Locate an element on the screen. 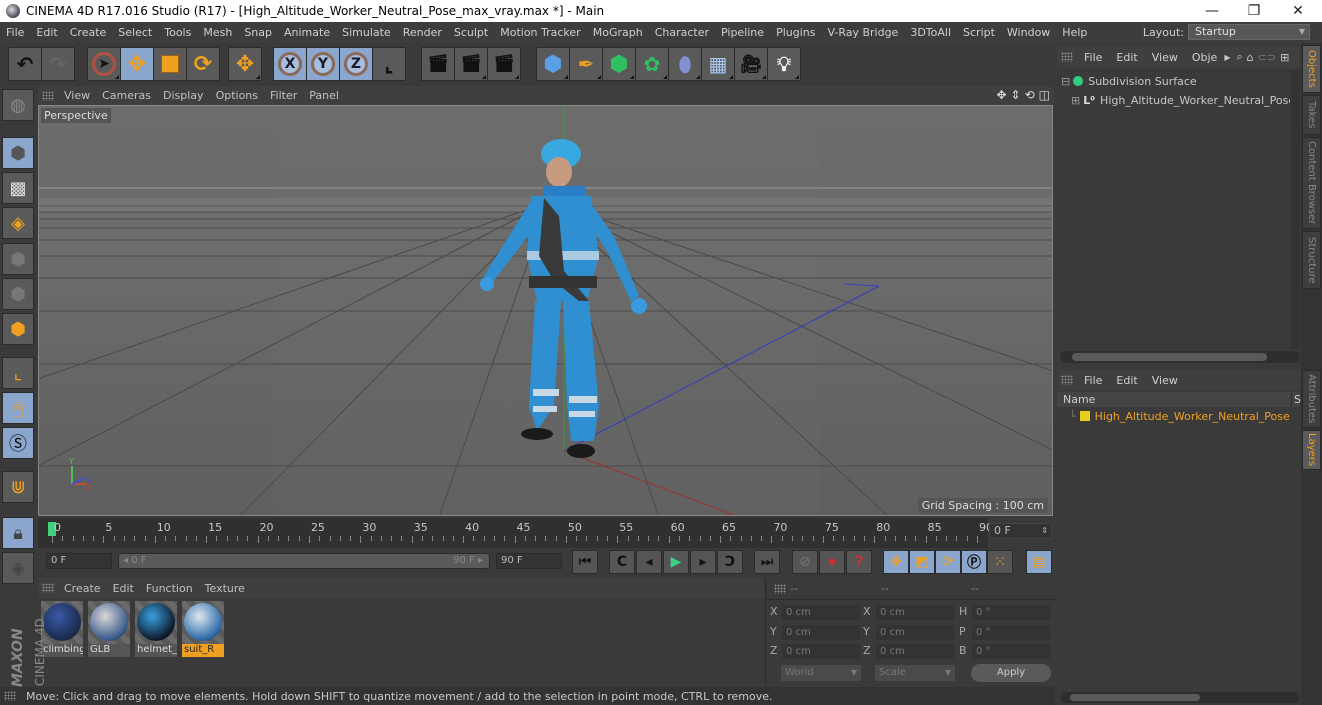 The width and height of the screenshot is (1322, 705). menu-motion-tracker: Motion Tracker is located at coordinates (540, 32).